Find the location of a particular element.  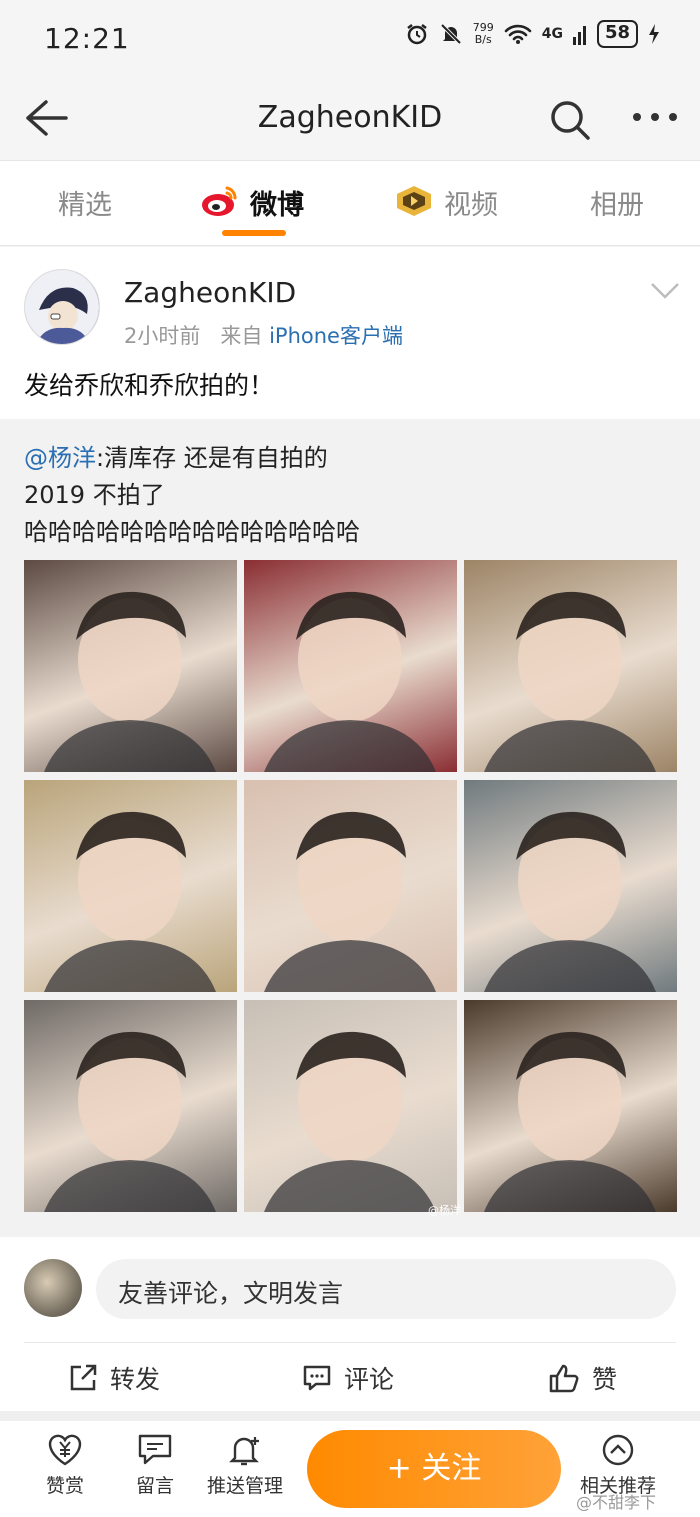

reward-label: 赞赏 is located at coordinates (65, 1486).